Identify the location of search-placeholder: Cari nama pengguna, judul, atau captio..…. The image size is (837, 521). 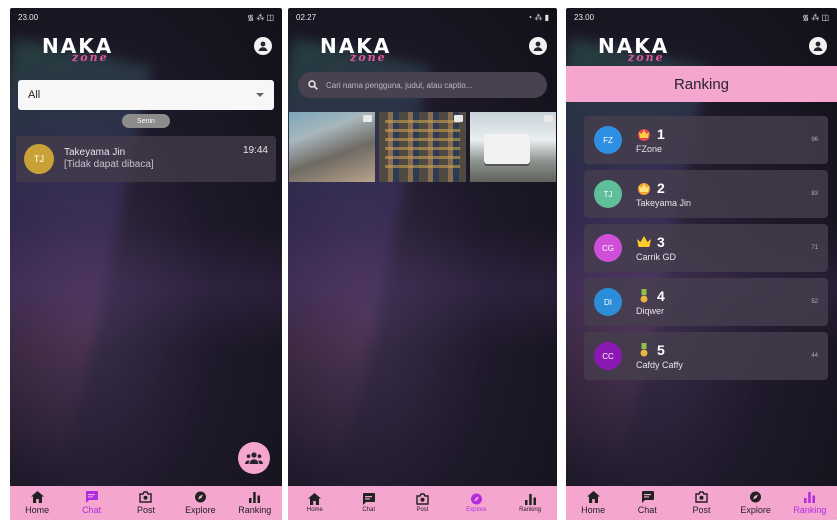
(399, 85).